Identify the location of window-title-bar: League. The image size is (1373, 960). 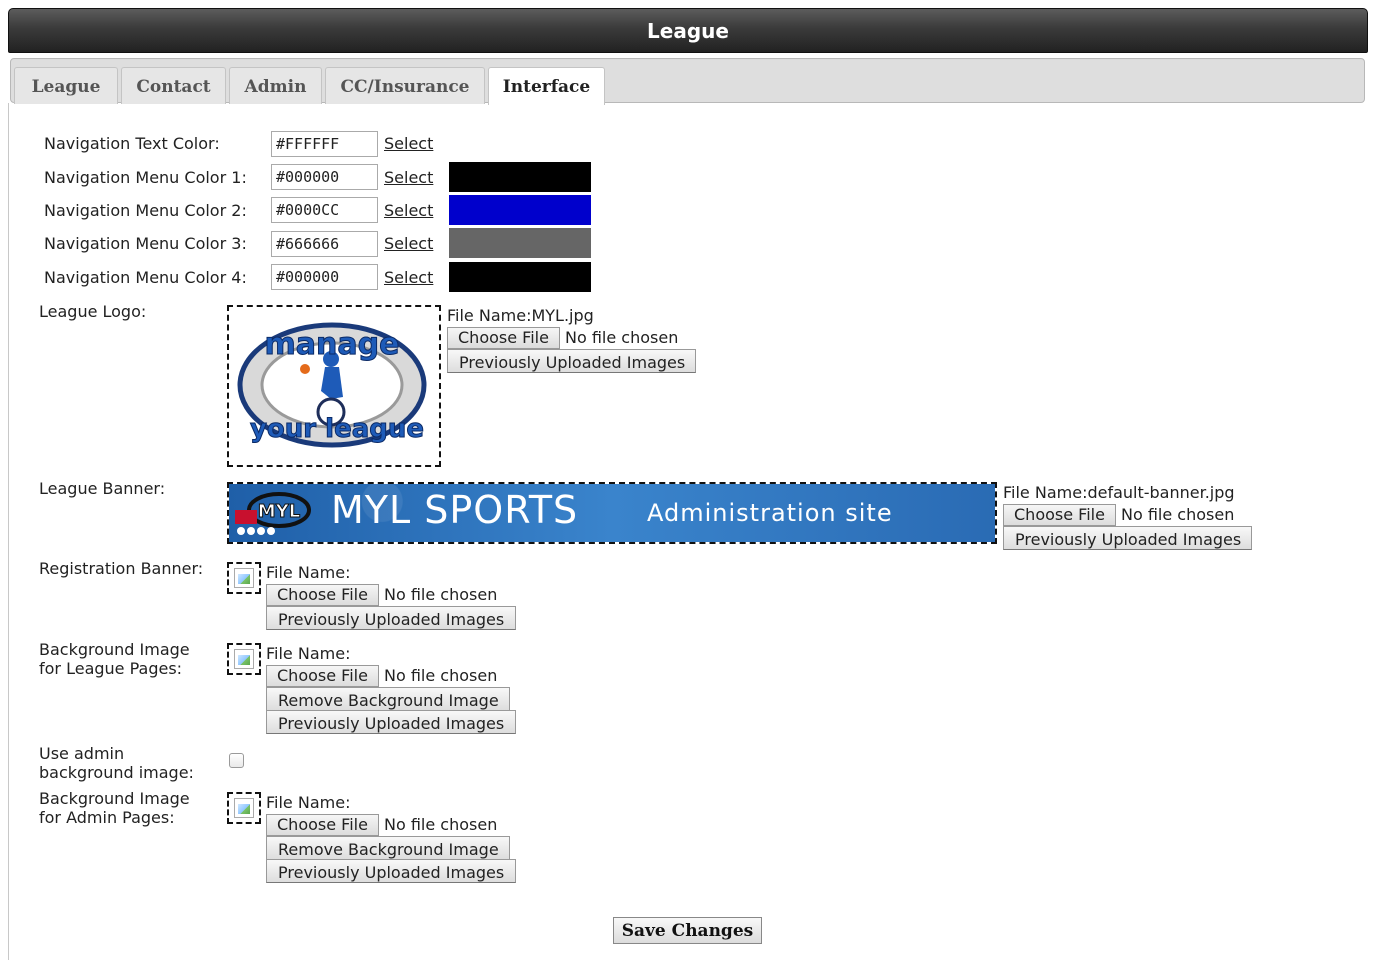
(688, 30).